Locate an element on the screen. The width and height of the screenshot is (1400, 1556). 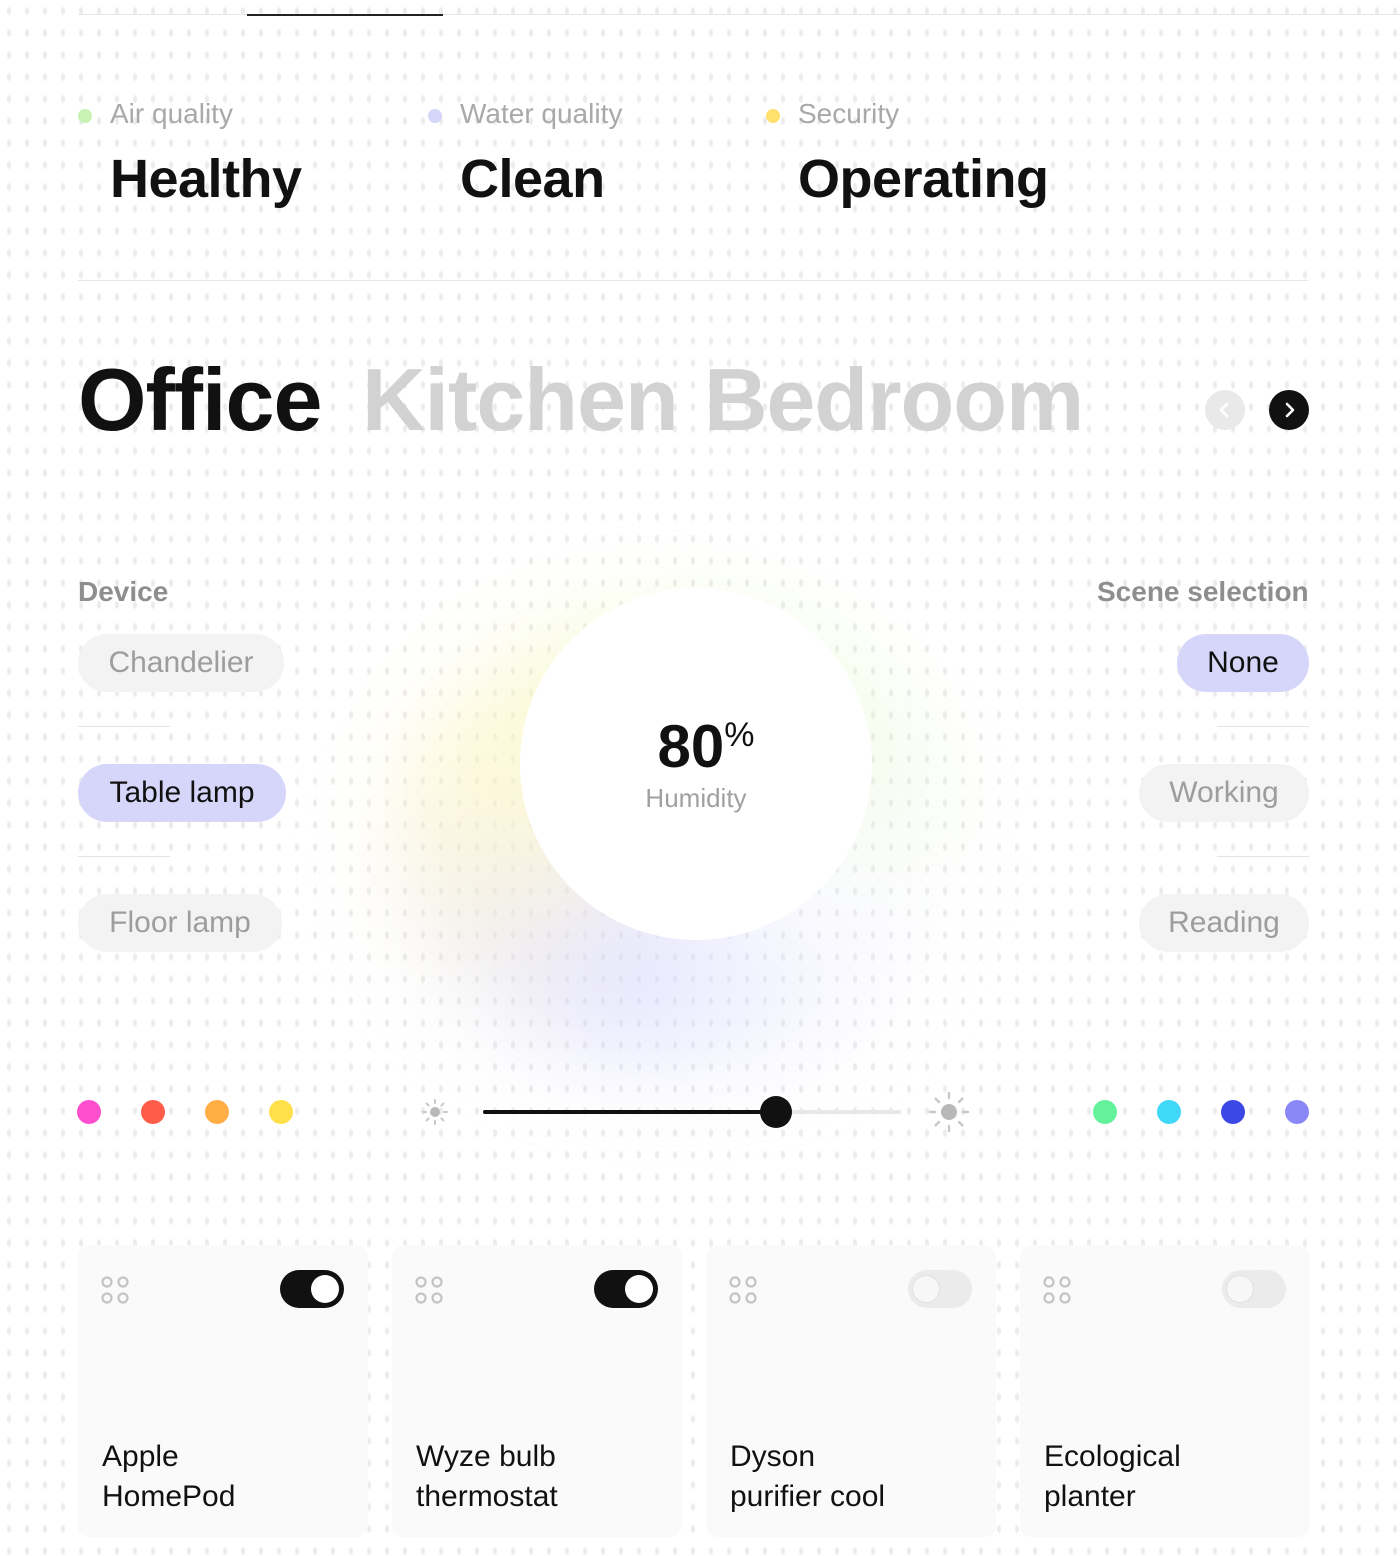
brightness-slider-fill is located at coordinates (629, 1112).